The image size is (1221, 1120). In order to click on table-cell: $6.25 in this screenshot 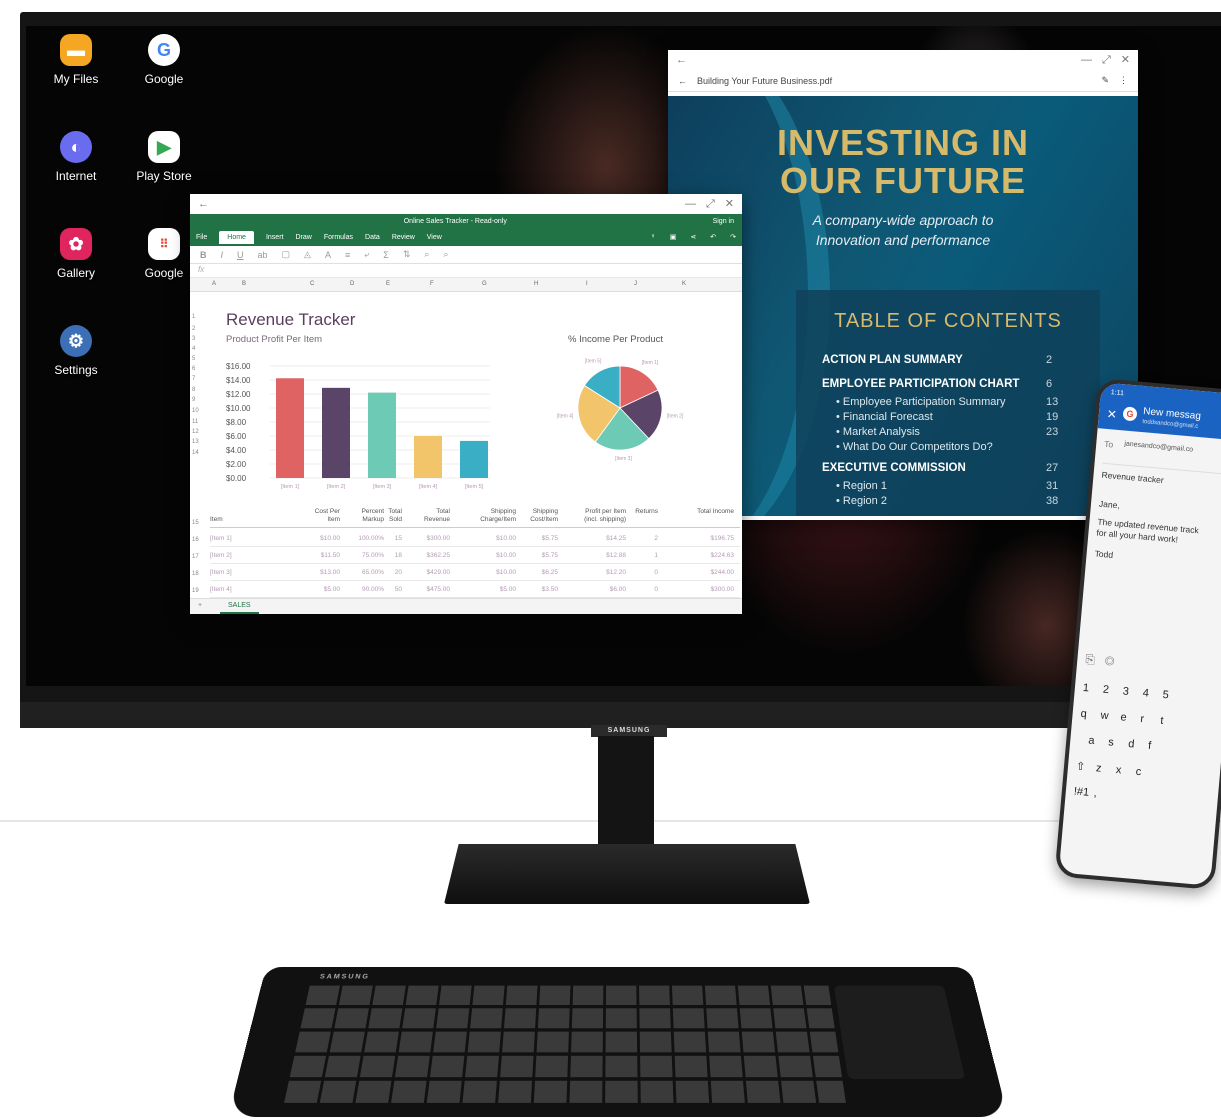, I will do `click(536, 572)`.